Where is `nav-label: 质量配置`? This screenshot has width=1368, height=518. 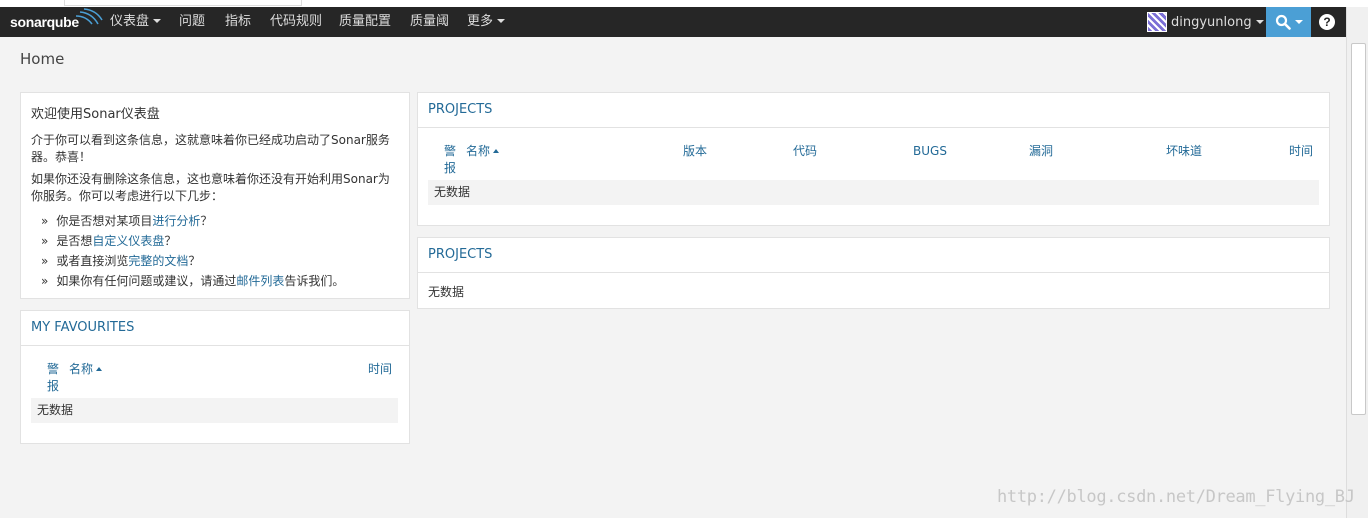
nav-label: 质量配置 is located at coordinates (365, 21).